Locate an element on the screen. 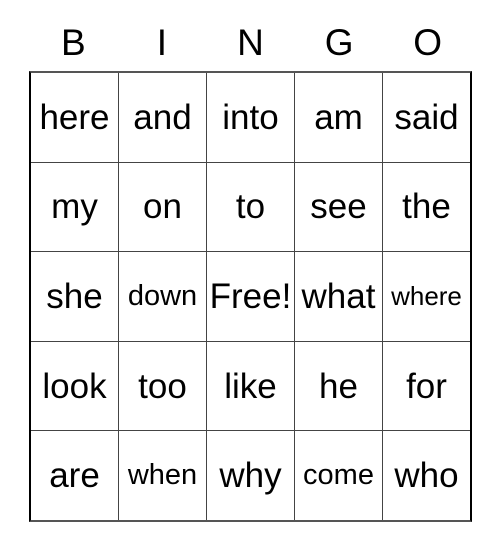 The height and width of the screenshot is (544, 500). bingo-cell-label: she is located at coordinates (74, 296).